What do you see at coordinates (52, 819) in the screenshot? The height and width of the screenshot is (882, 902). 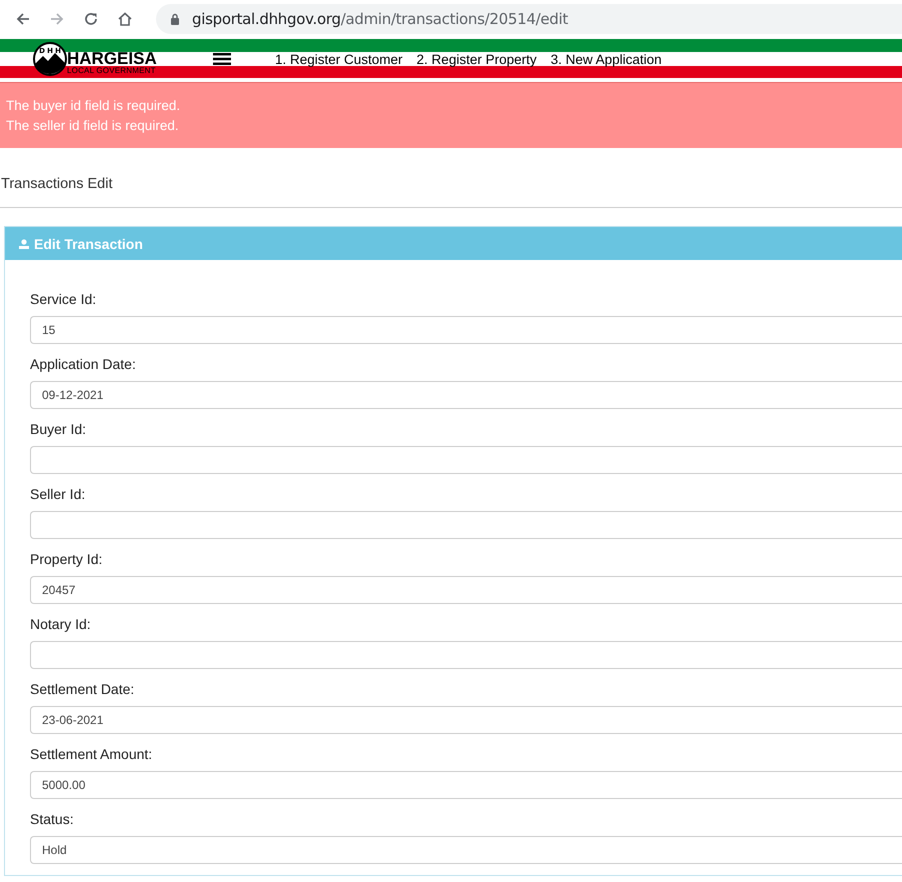 I see `field-label: Status:` at bounding box center [52, 819].